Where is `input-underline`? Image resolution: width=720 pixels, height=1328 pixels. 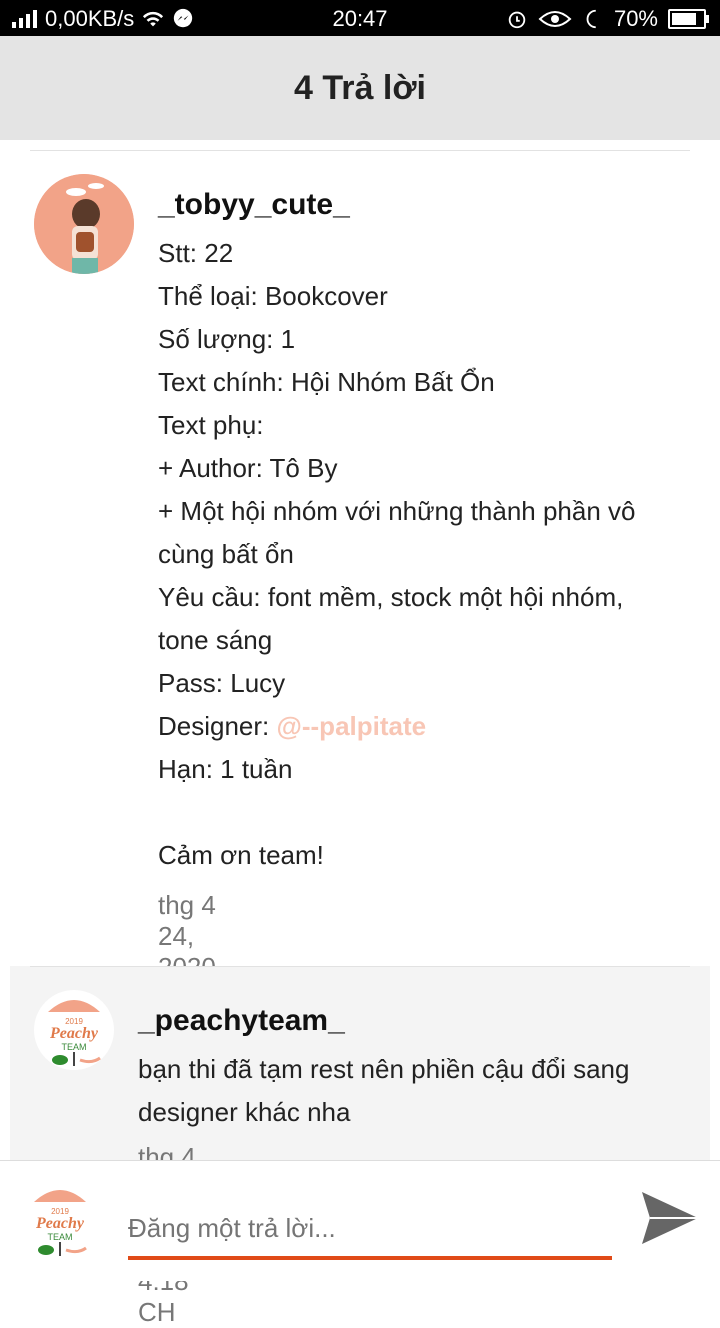 input-underline is located at coordinates (370, 1258).